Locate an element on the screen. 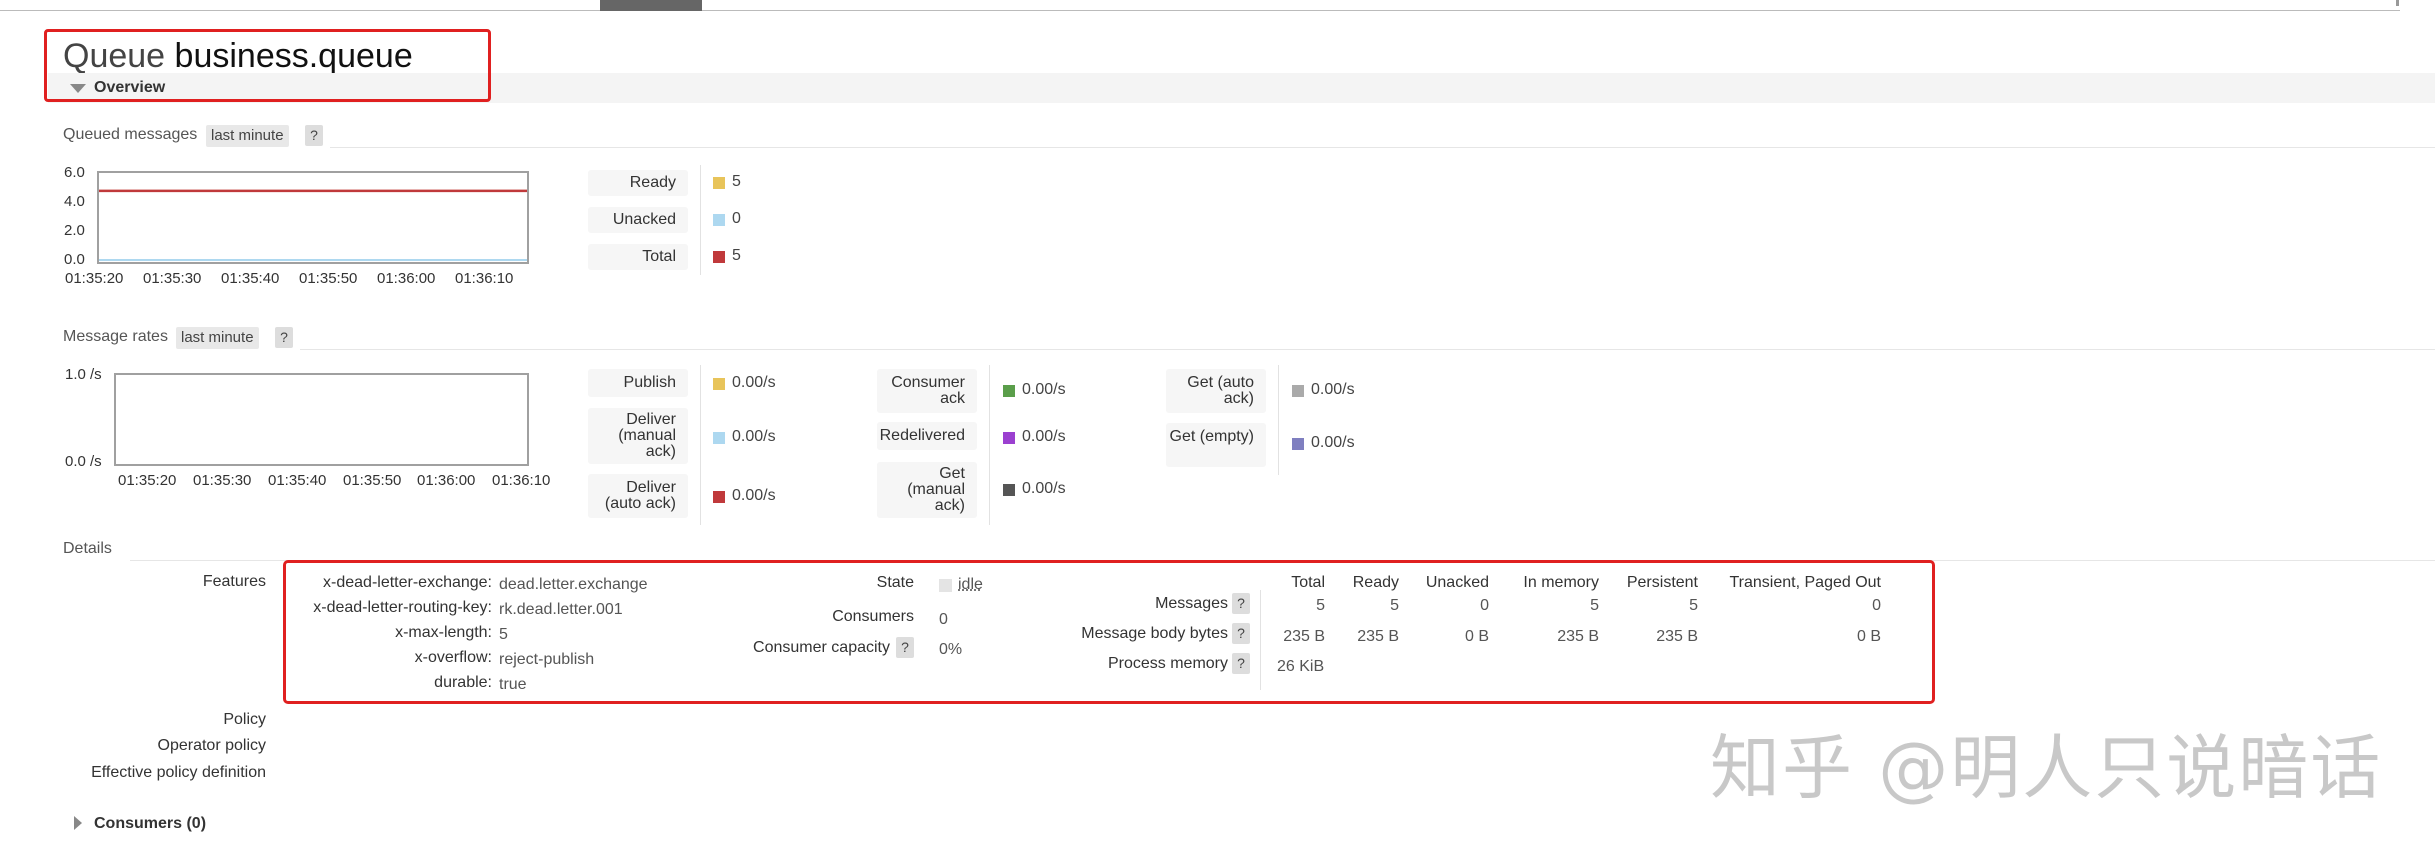 The image size is (2435, 852). legend-ready-label: Ready is located at coordinates (638, 183).